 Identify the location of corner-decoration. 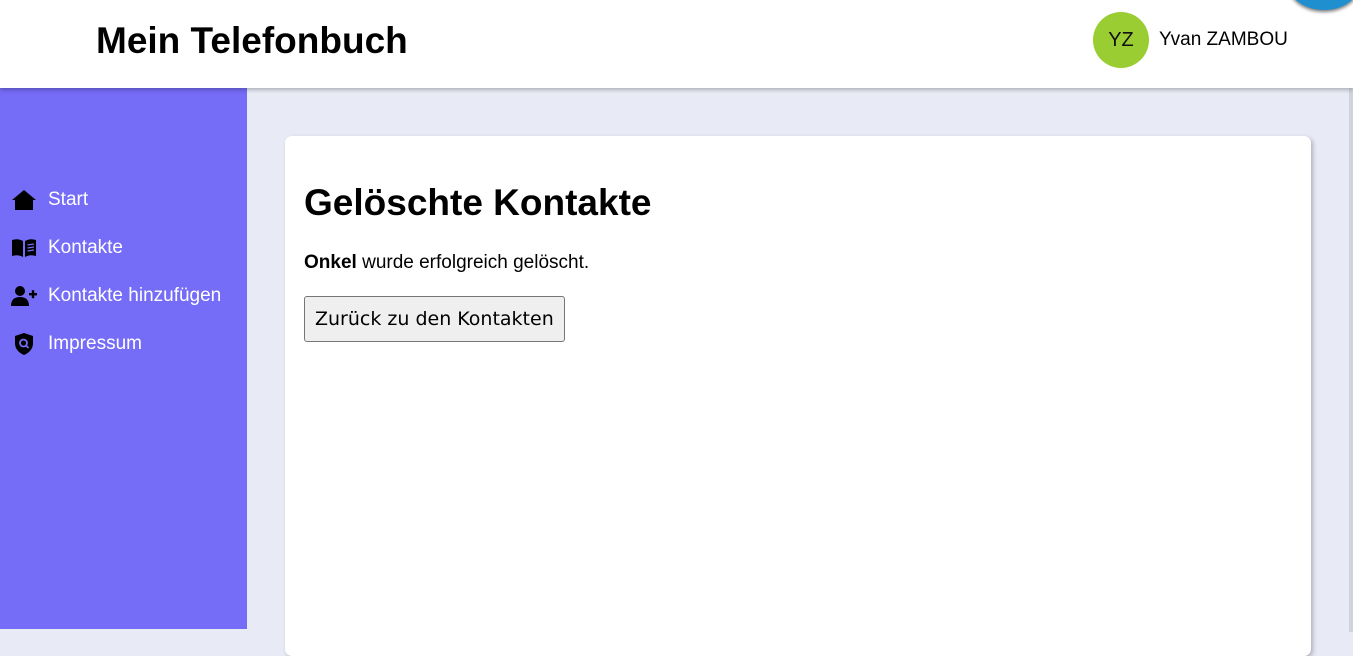
(1321, 5).